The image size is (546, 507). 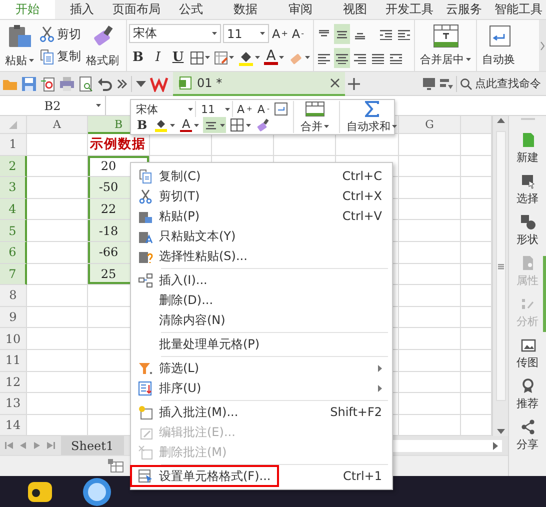 What do you see at coordinates (136, 9) in the screenshot?
I see `ribbon-tab: 页面布局` at bounding box center [136, 9].